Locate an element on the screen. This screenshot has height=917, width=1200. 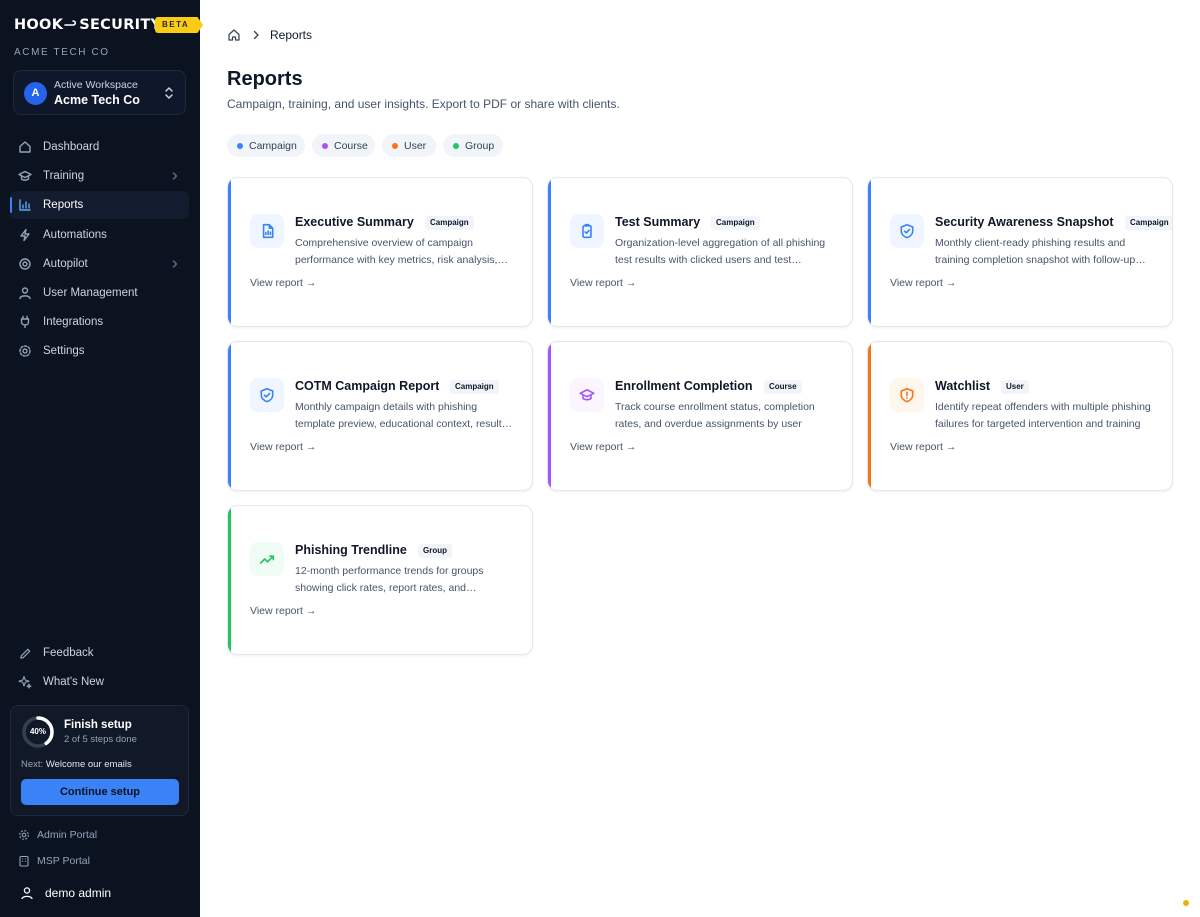
filter-chip-label: User is located at coordinates (415, 145).